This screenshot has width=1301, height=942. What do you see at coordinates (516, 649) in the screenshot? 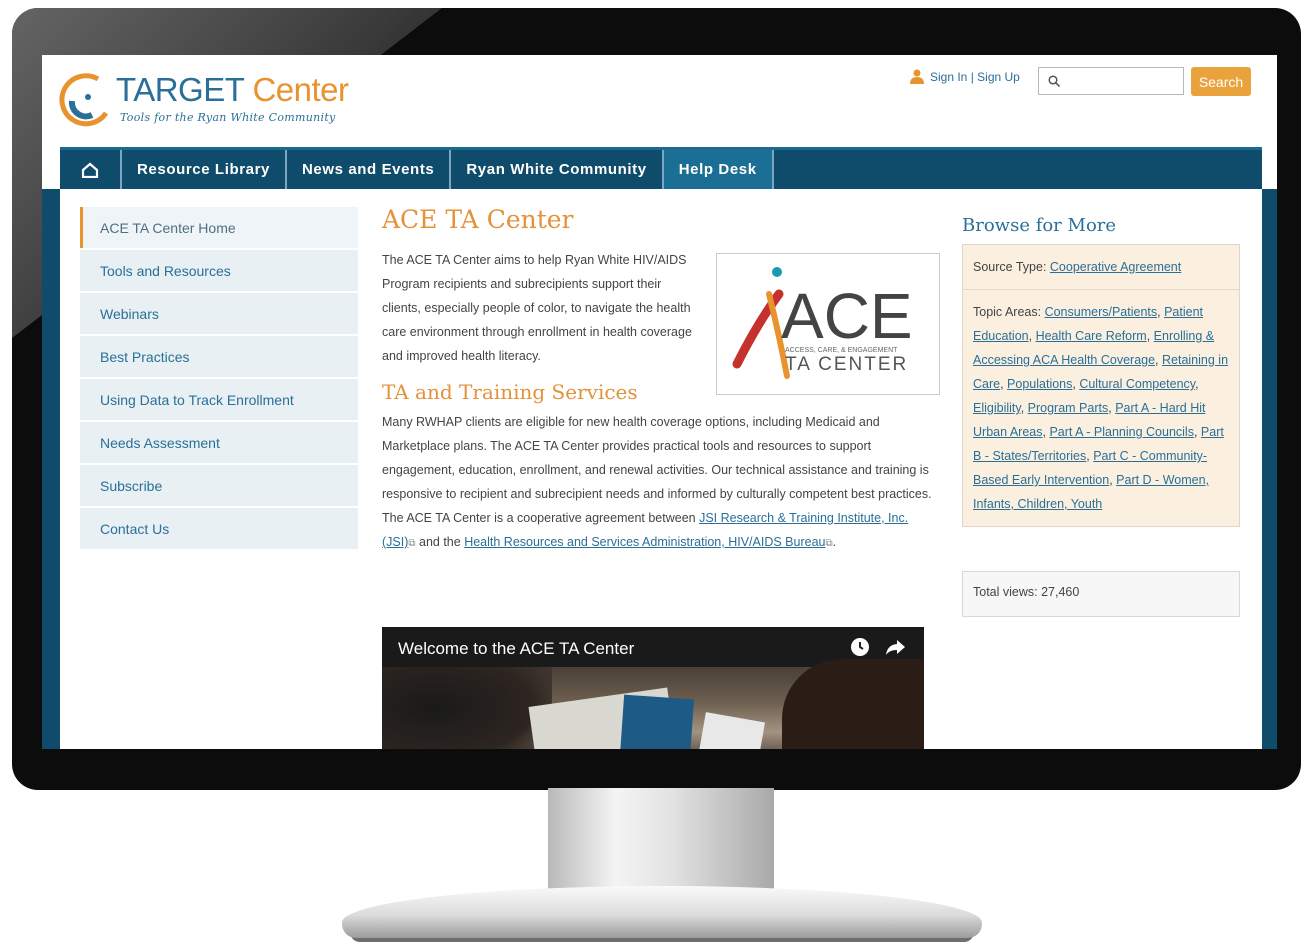
I see `video-title: Welcome to the ACE TA Center` at bounding box center [516, 649].